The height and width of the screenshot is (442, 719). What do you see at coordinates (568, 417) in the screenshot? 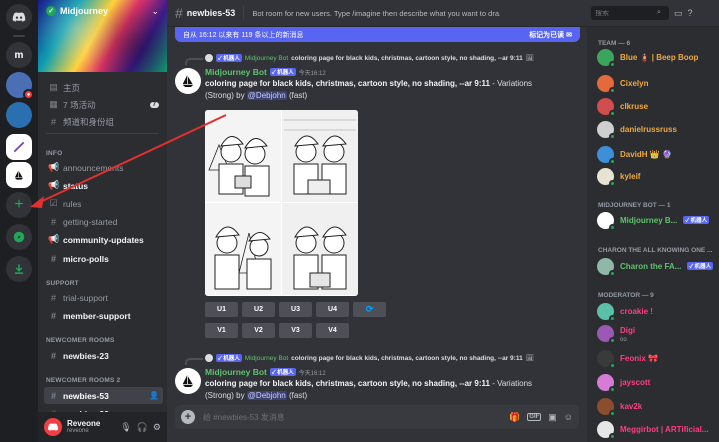
I see `emoji-icon: ☺` at bounding box center [568, 417].